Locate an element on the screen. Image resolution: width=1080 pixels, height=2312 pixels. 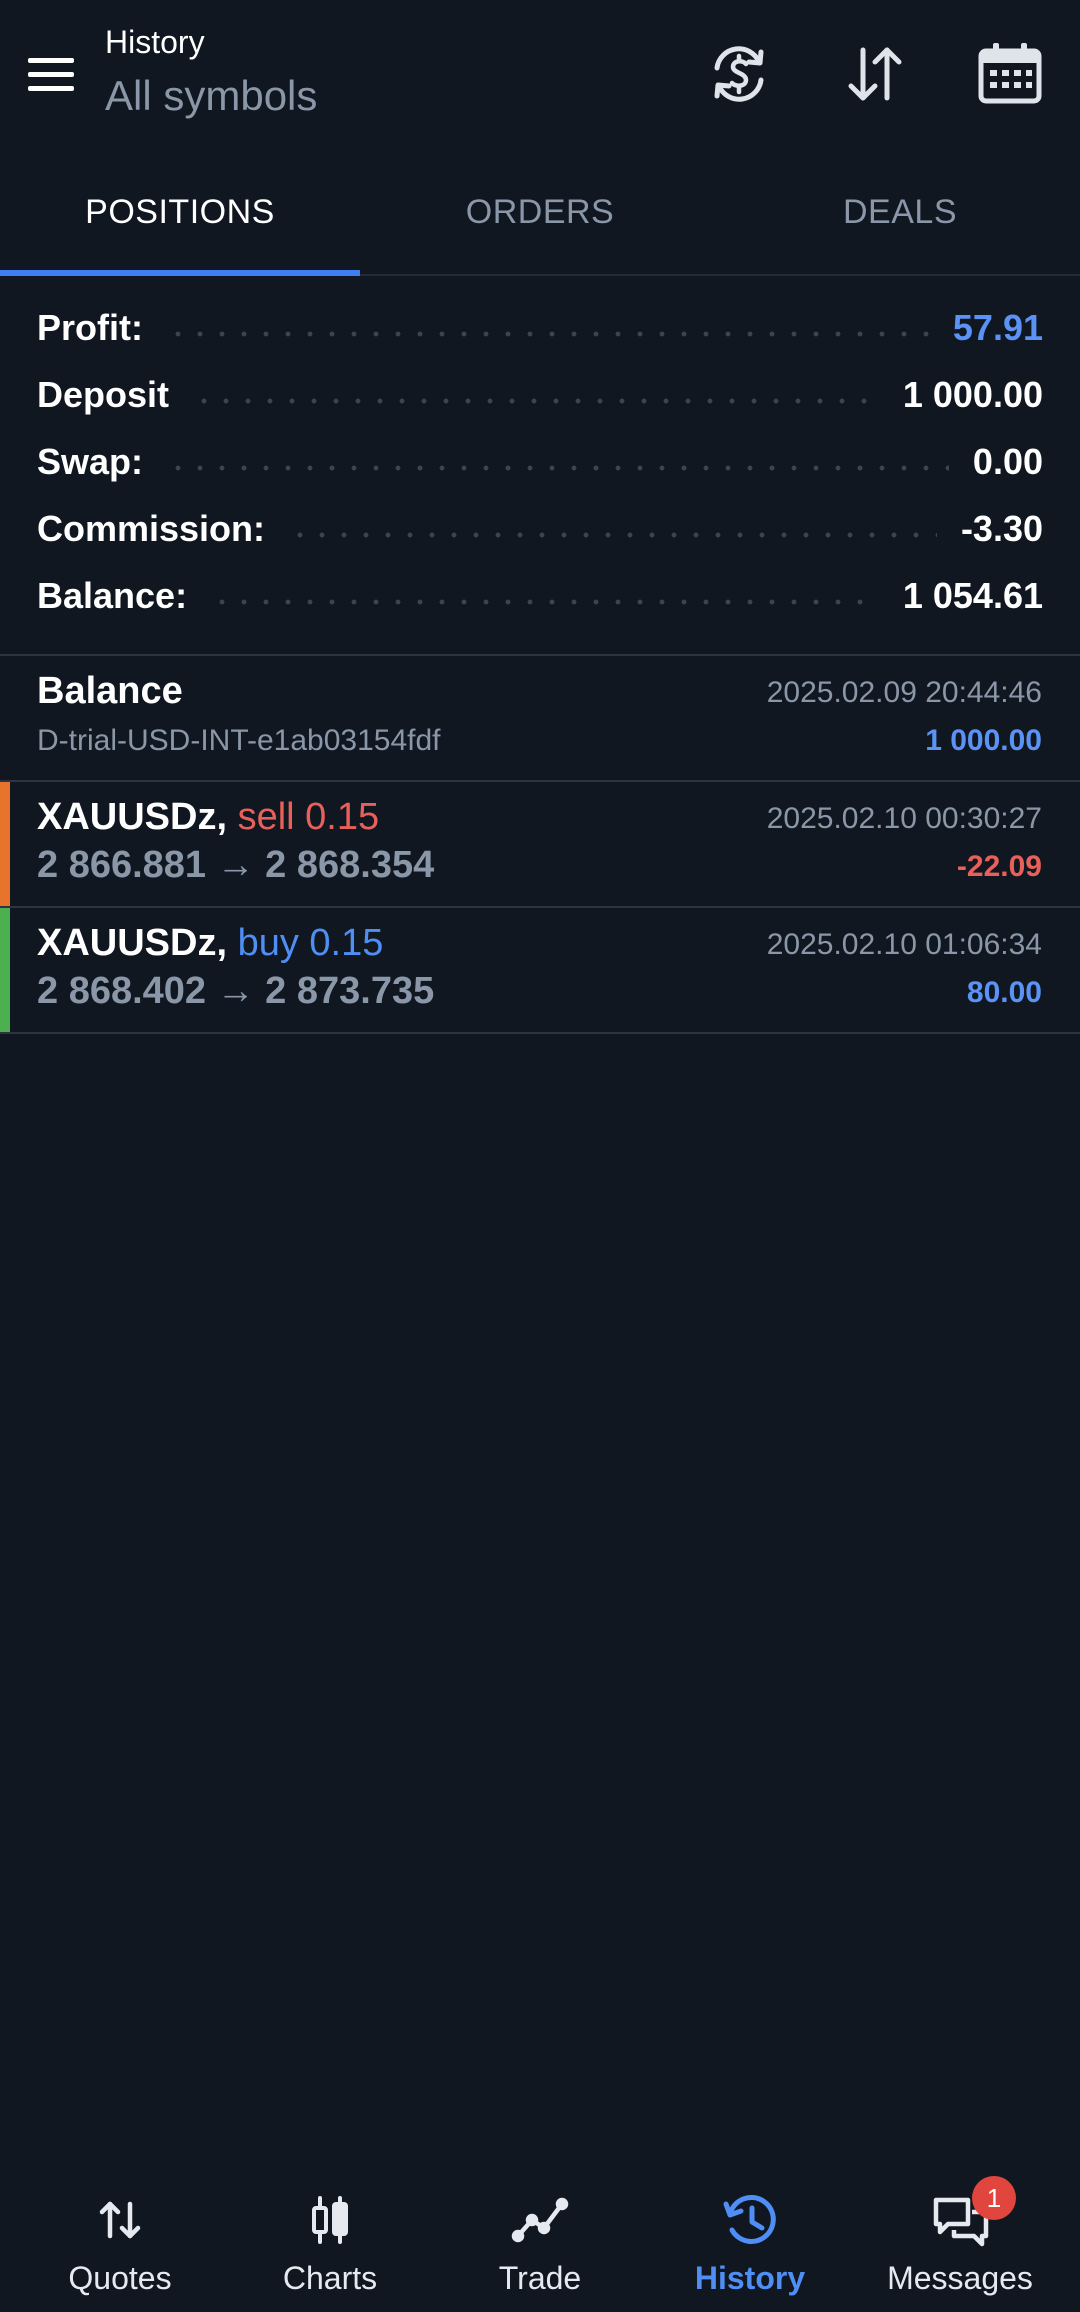
deal-time: 2025.02.09 20:44:46 is located at coordinates (904, 692).